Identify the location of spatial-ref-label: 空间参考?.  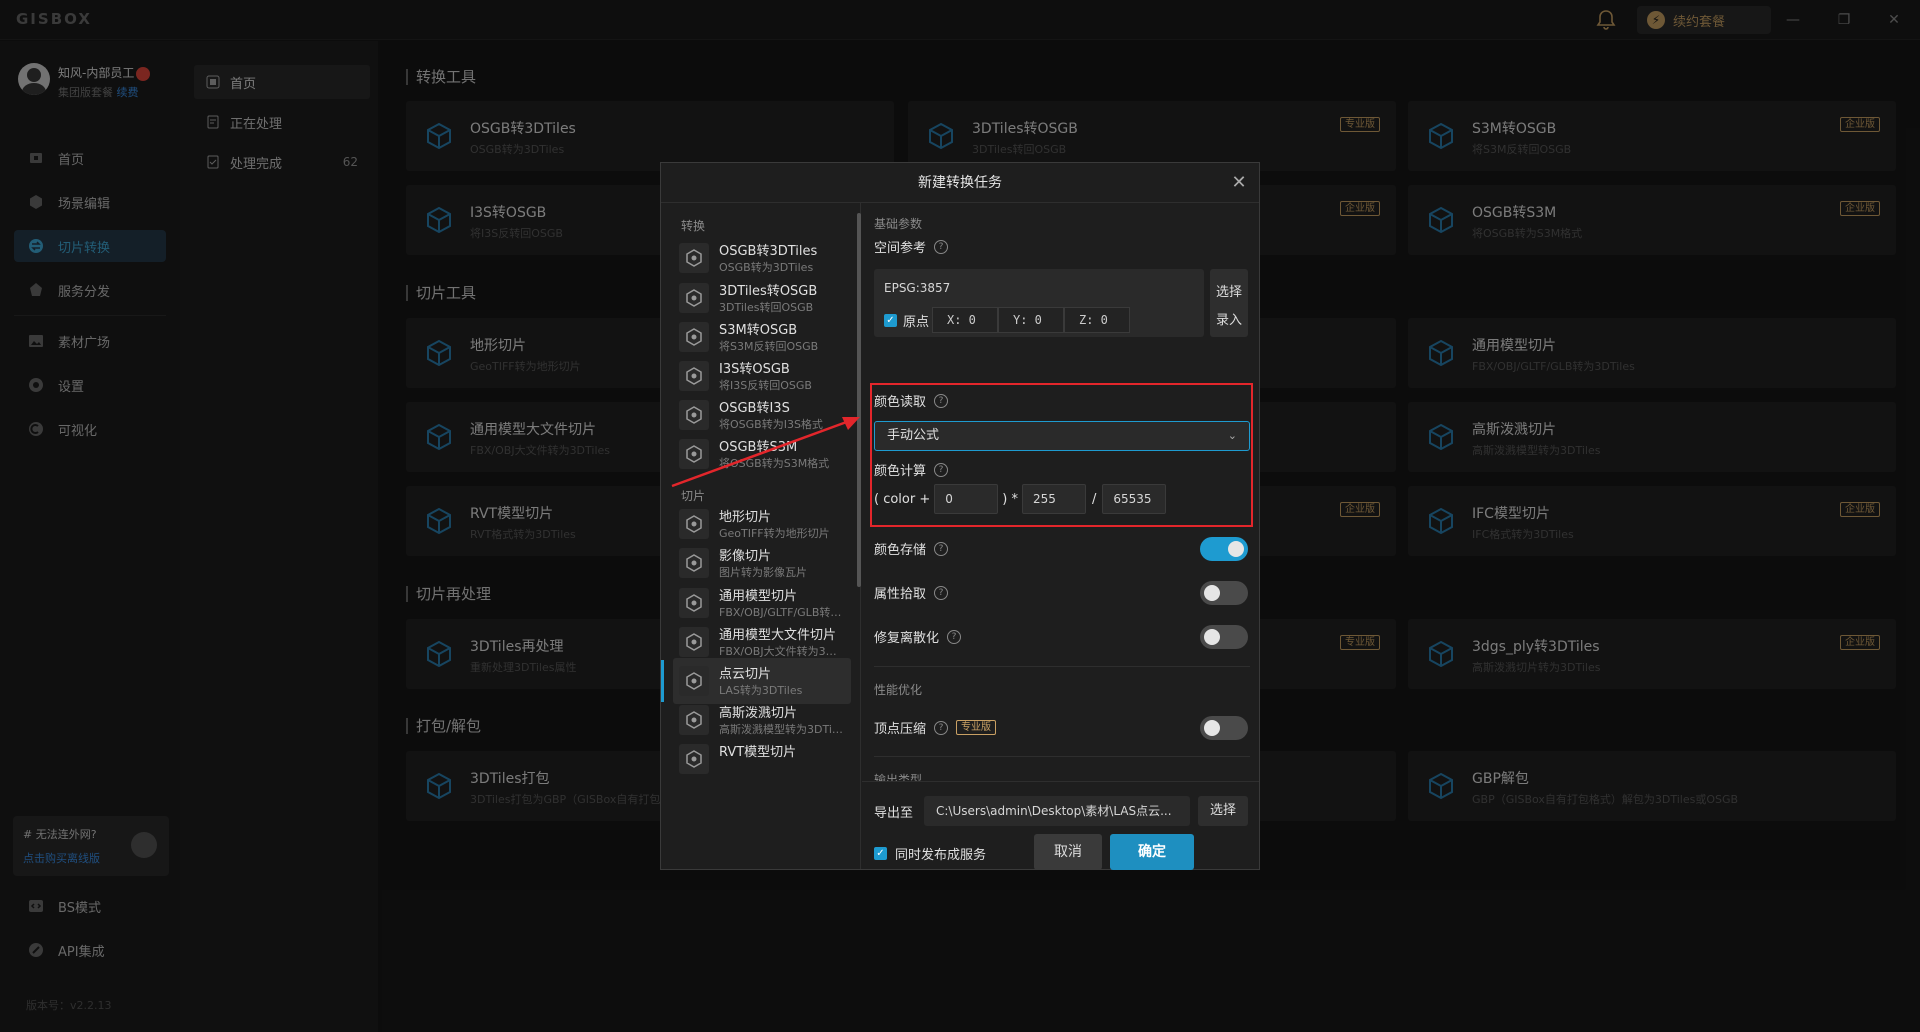
(911, 246).